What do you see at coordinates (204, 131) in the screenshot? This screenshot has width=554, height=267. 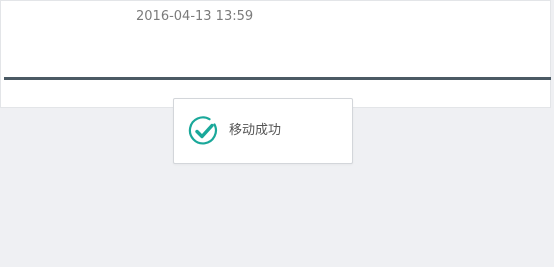 I see `success-check-icon` at bounding box center [204, 131].